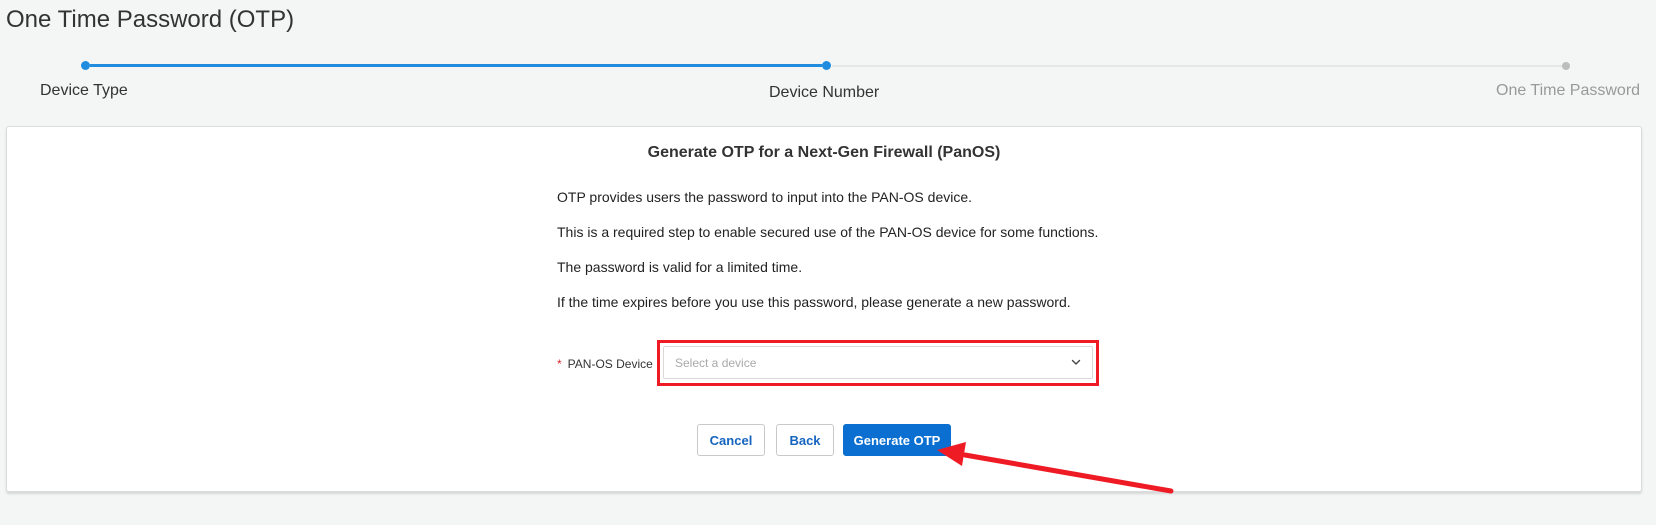 This screenshot has height=525, width=1656. Describe the element at coordinates (613, 364) in the screenshot. I see `pan-os-device-label-text: PAN-OS Device :` at that location.